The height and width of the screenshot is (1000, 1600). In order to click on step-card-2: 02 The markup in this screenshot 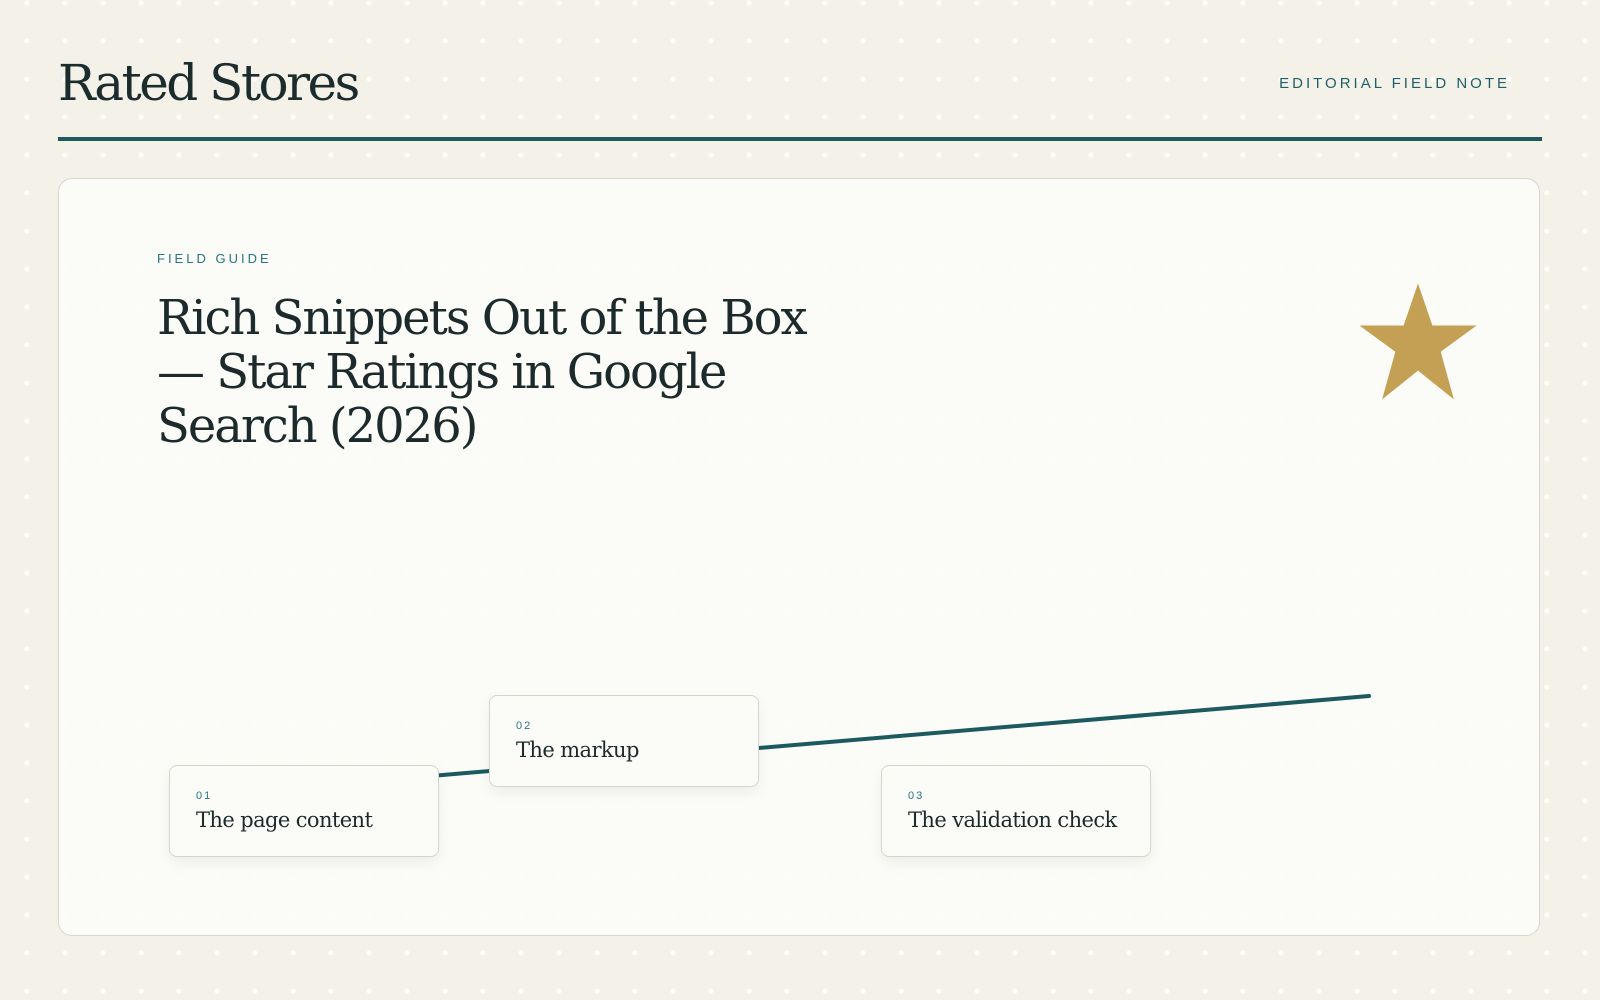, I will do `click(624, 741)`.